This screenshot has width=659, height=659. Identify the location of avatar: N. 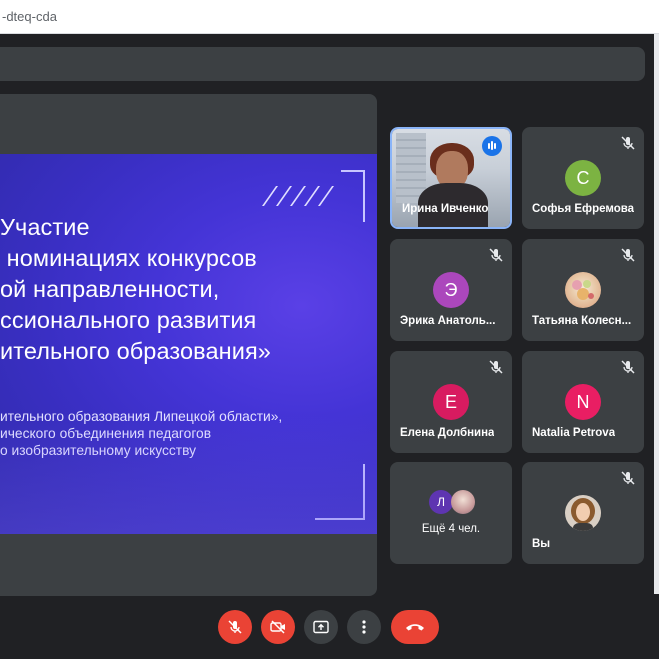
(583, 402).